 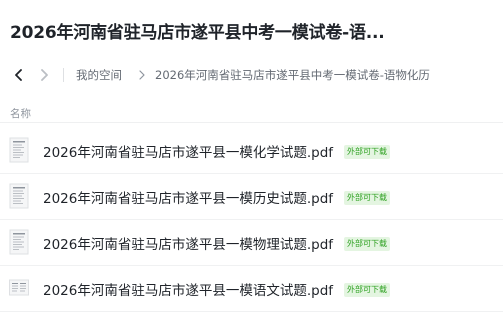 I want to click on file-row: 2026年河南省驻马店市遂平县一模语文试题.pdf 外部可下载, so click(x=251, y=289).